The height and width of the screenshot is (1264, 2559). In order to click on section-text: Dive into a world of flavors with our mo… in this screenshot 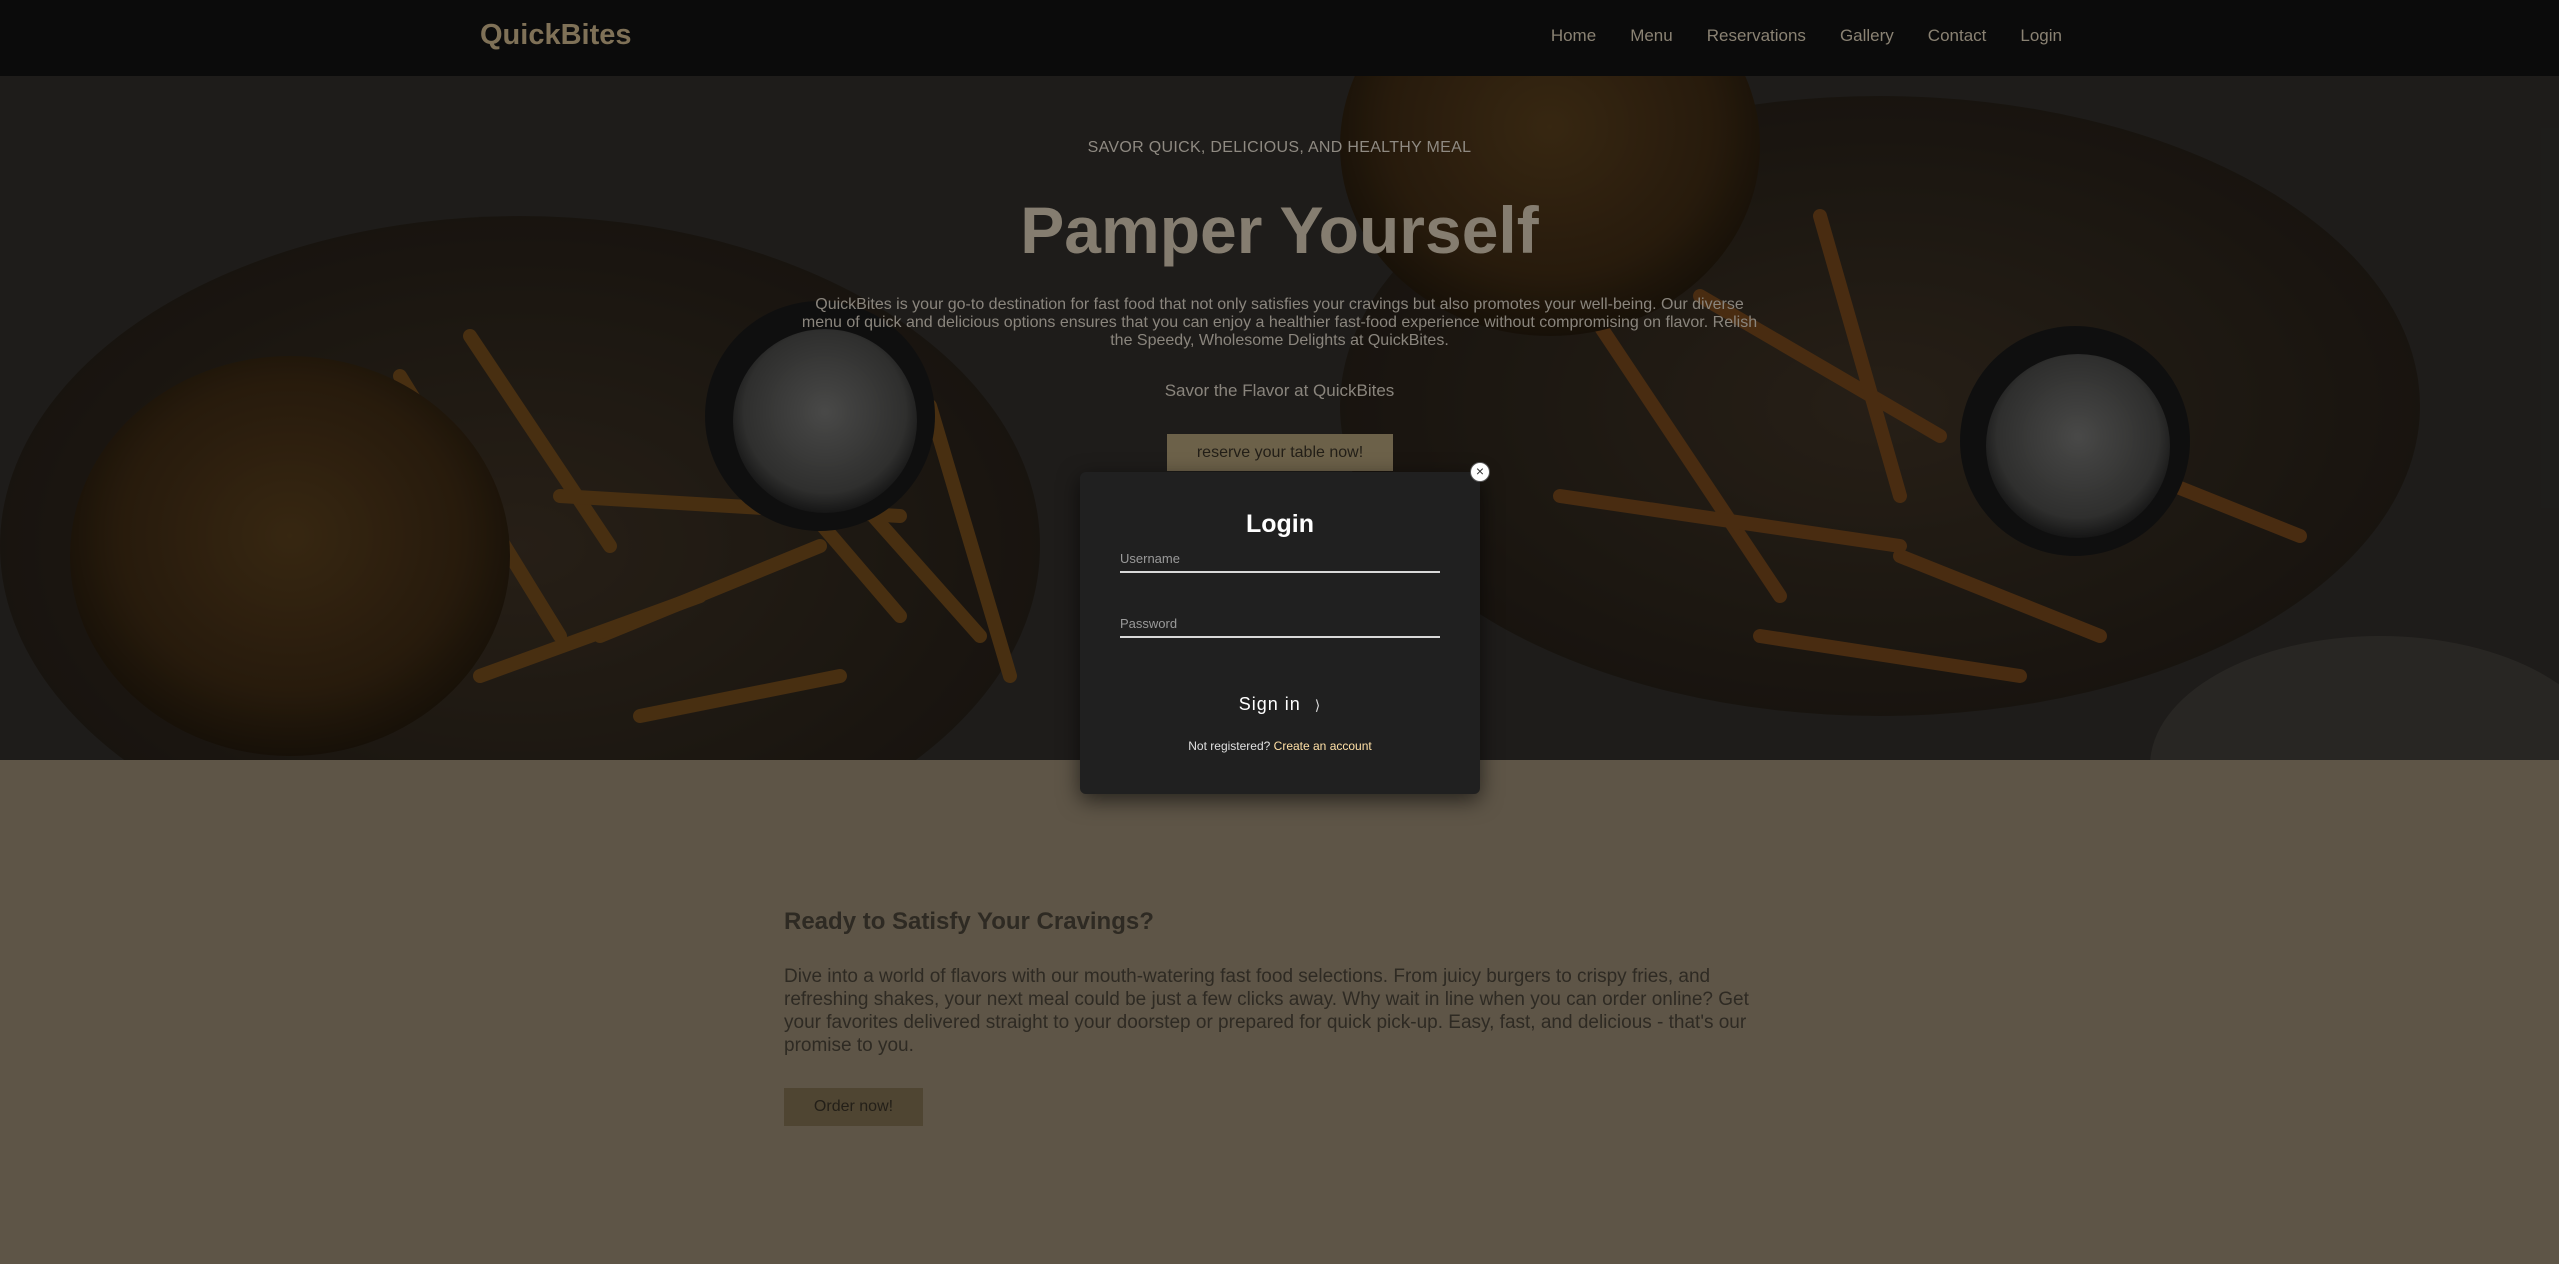, I will do `click(1266, 1011)`.